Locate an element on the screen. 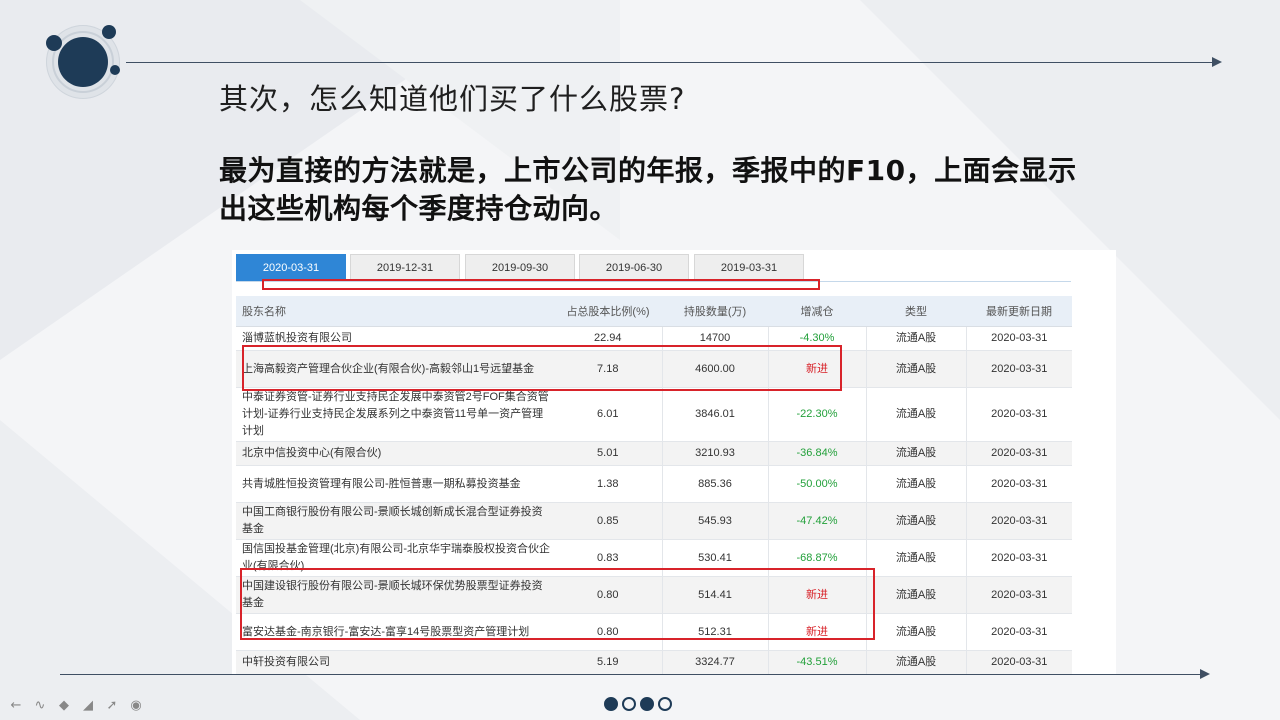 The width and height of the screenshot is (1280, 720). cell-ratio: 5.19 is located at coordinates (608, 662).